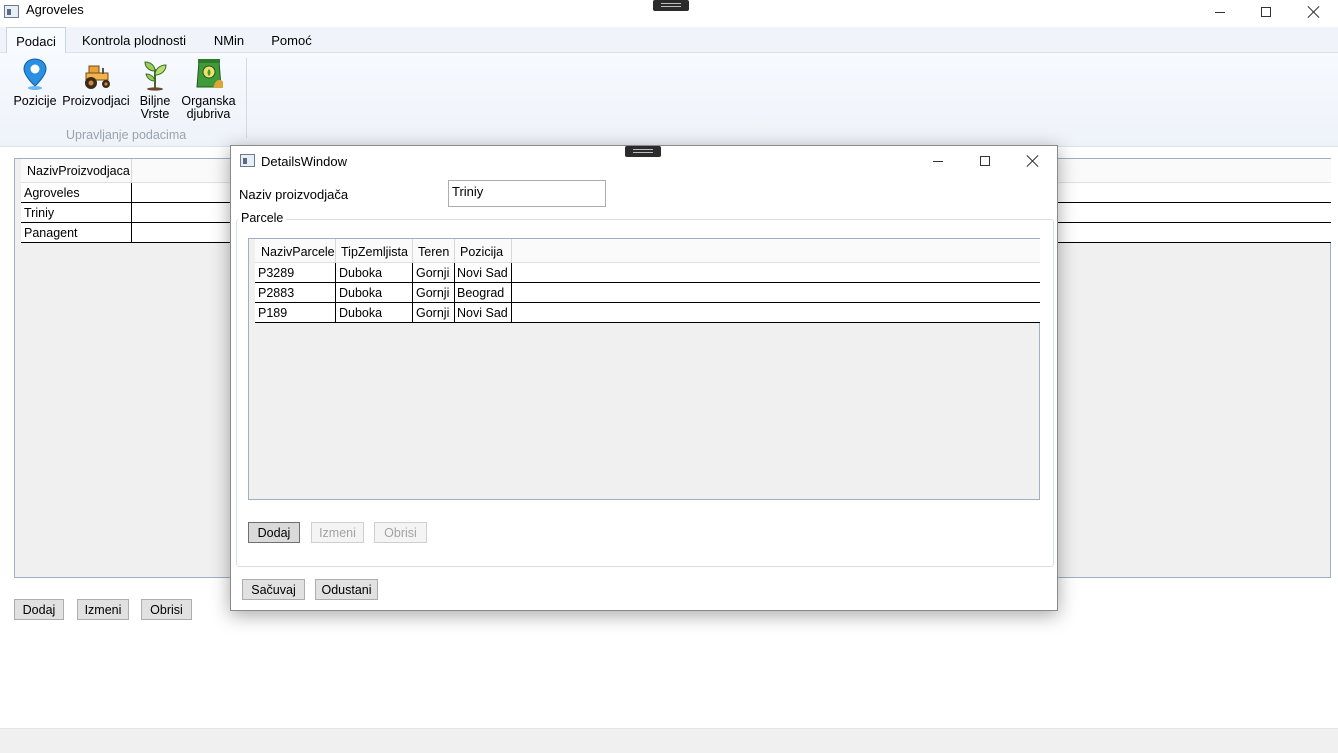  Describe the element at coordinates (36, 40) in the screenshot. I see `tab-podaci: Podaci` at that location.